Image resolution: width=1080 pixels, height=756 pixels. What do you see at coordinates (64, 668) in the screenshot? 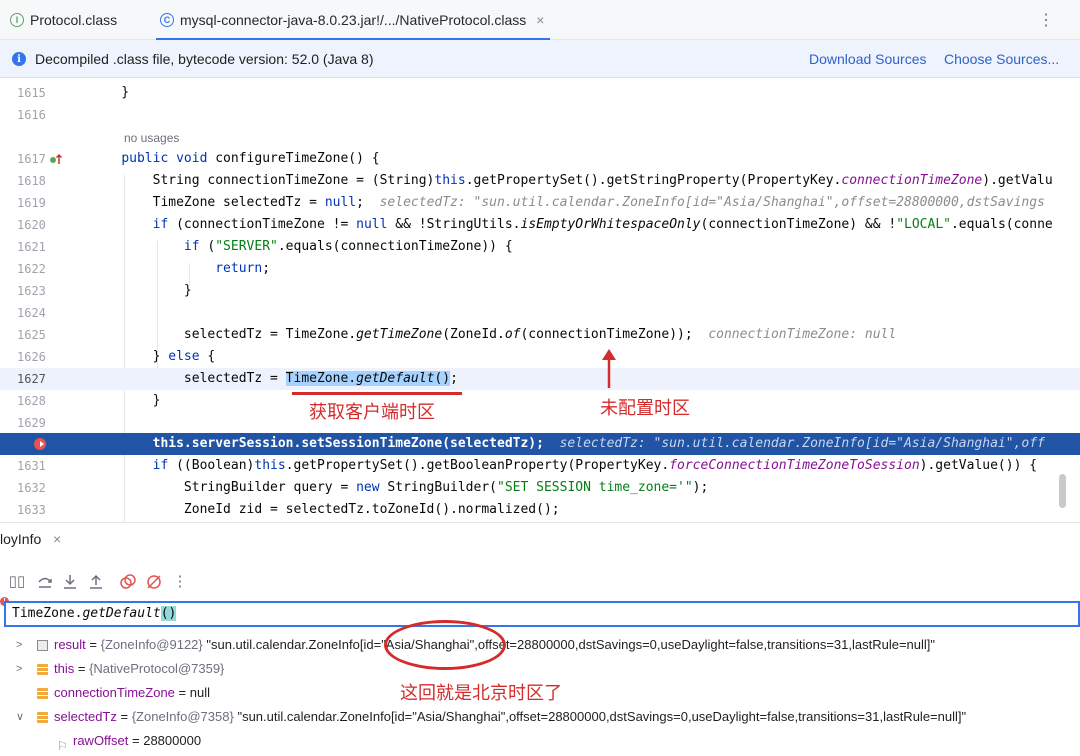
I see `variable-name: this` at bounding box center [64, 668].